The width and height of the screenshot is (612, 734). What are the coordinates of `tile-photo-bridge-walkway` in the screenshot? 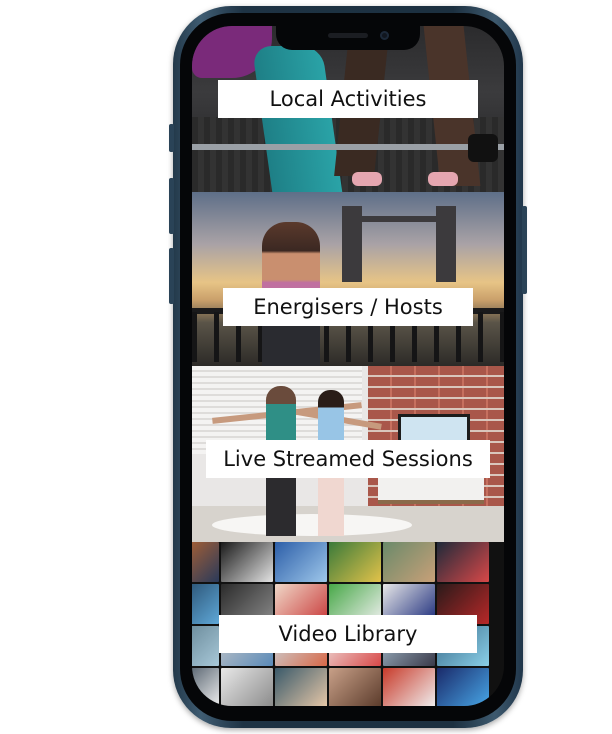 It's located at (399, 219).